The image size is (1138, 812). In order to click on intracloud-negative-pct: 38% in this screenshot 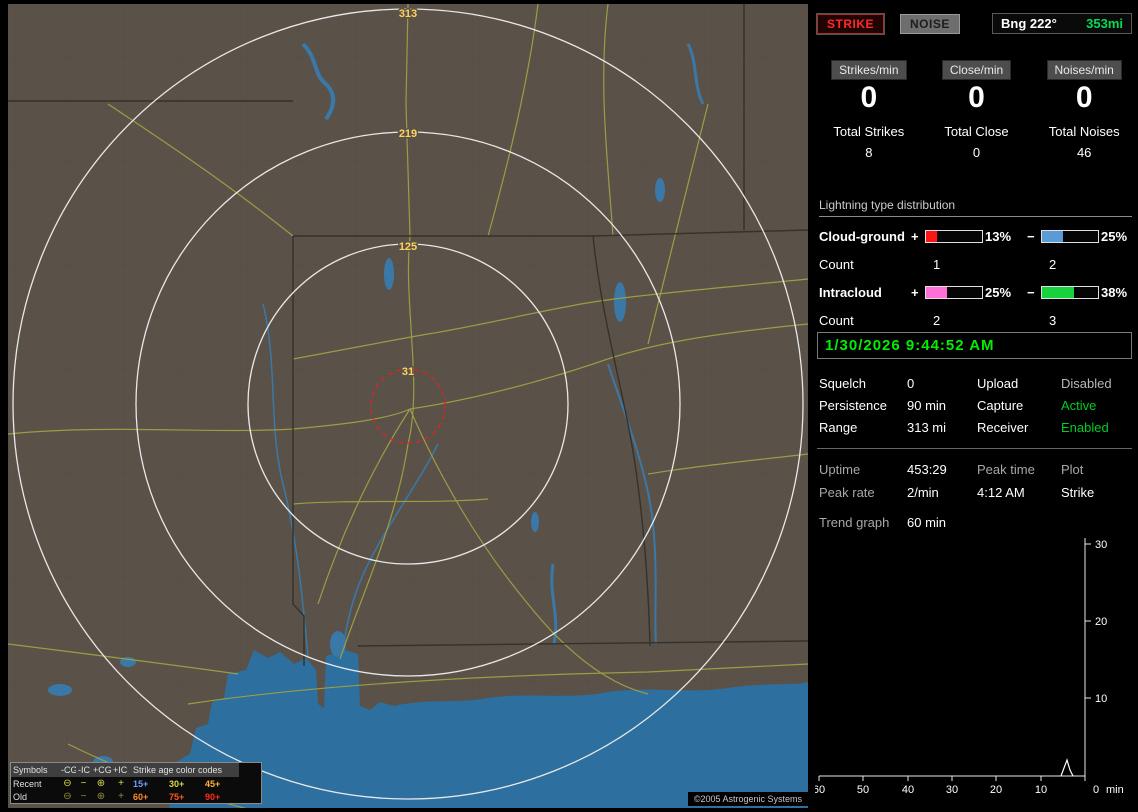, I will do `click(1114, 292)`.